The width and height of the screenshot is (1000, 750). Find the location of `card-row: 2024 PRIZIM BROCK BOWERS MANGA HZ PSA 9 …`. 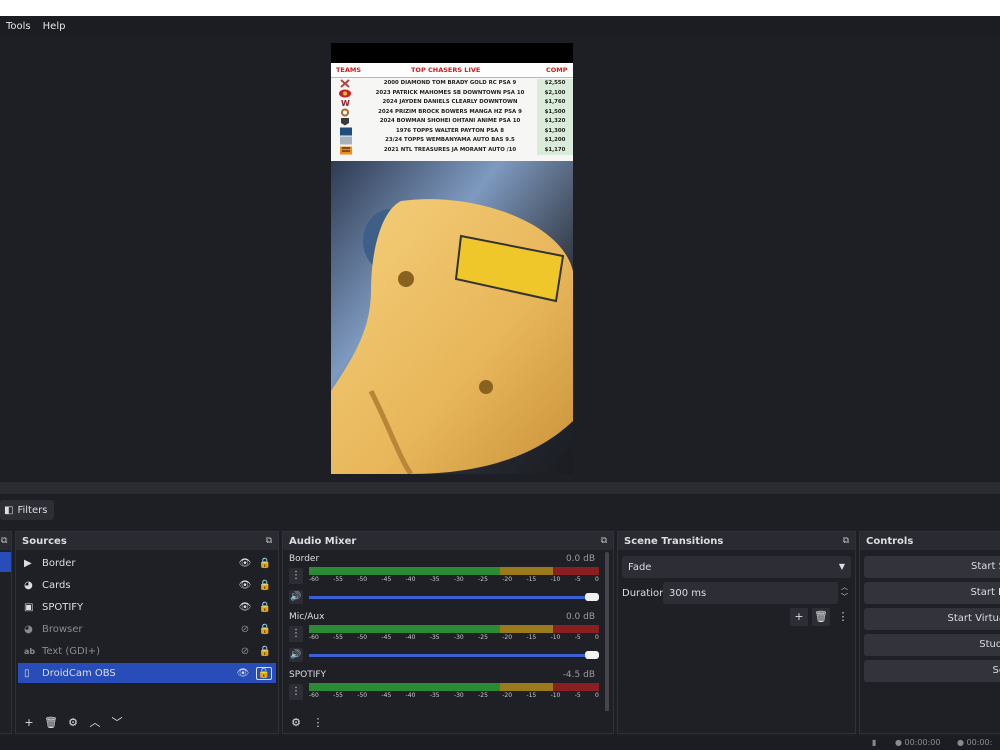

card-row: 2024 PRIZIM BROCK BOWERS MANGA HZ PSA 9 … is located at coordinates (452, 112).